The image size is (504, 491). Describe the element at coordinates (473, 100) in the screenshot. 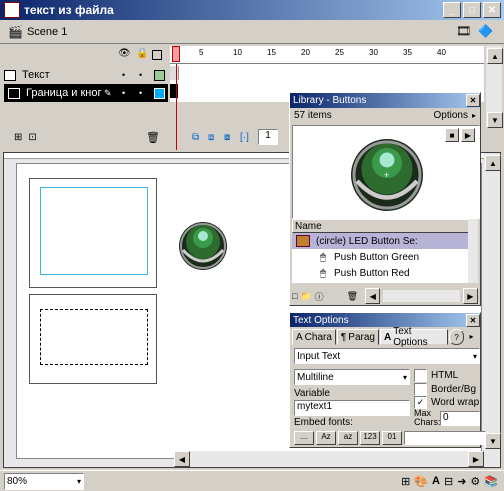

I see `library-close-button: ✕` at that location.